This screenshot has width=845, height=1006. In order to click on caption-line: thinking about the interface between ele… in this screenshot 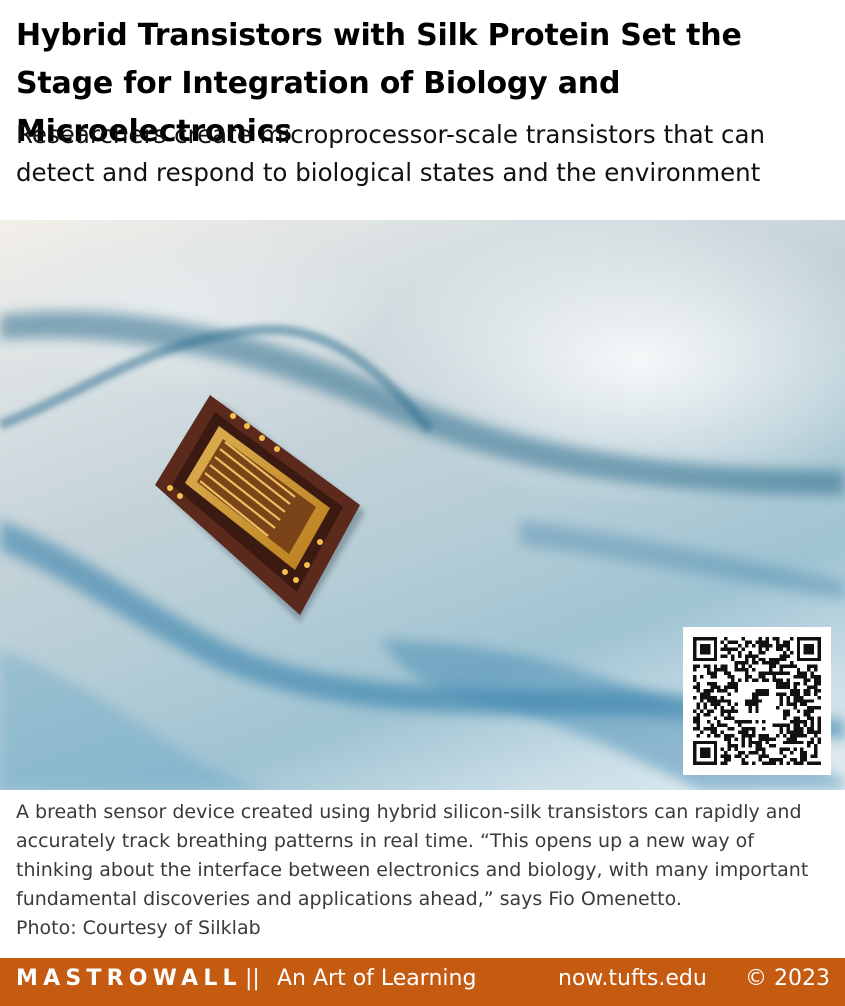, I will do `click(412, 870)`.